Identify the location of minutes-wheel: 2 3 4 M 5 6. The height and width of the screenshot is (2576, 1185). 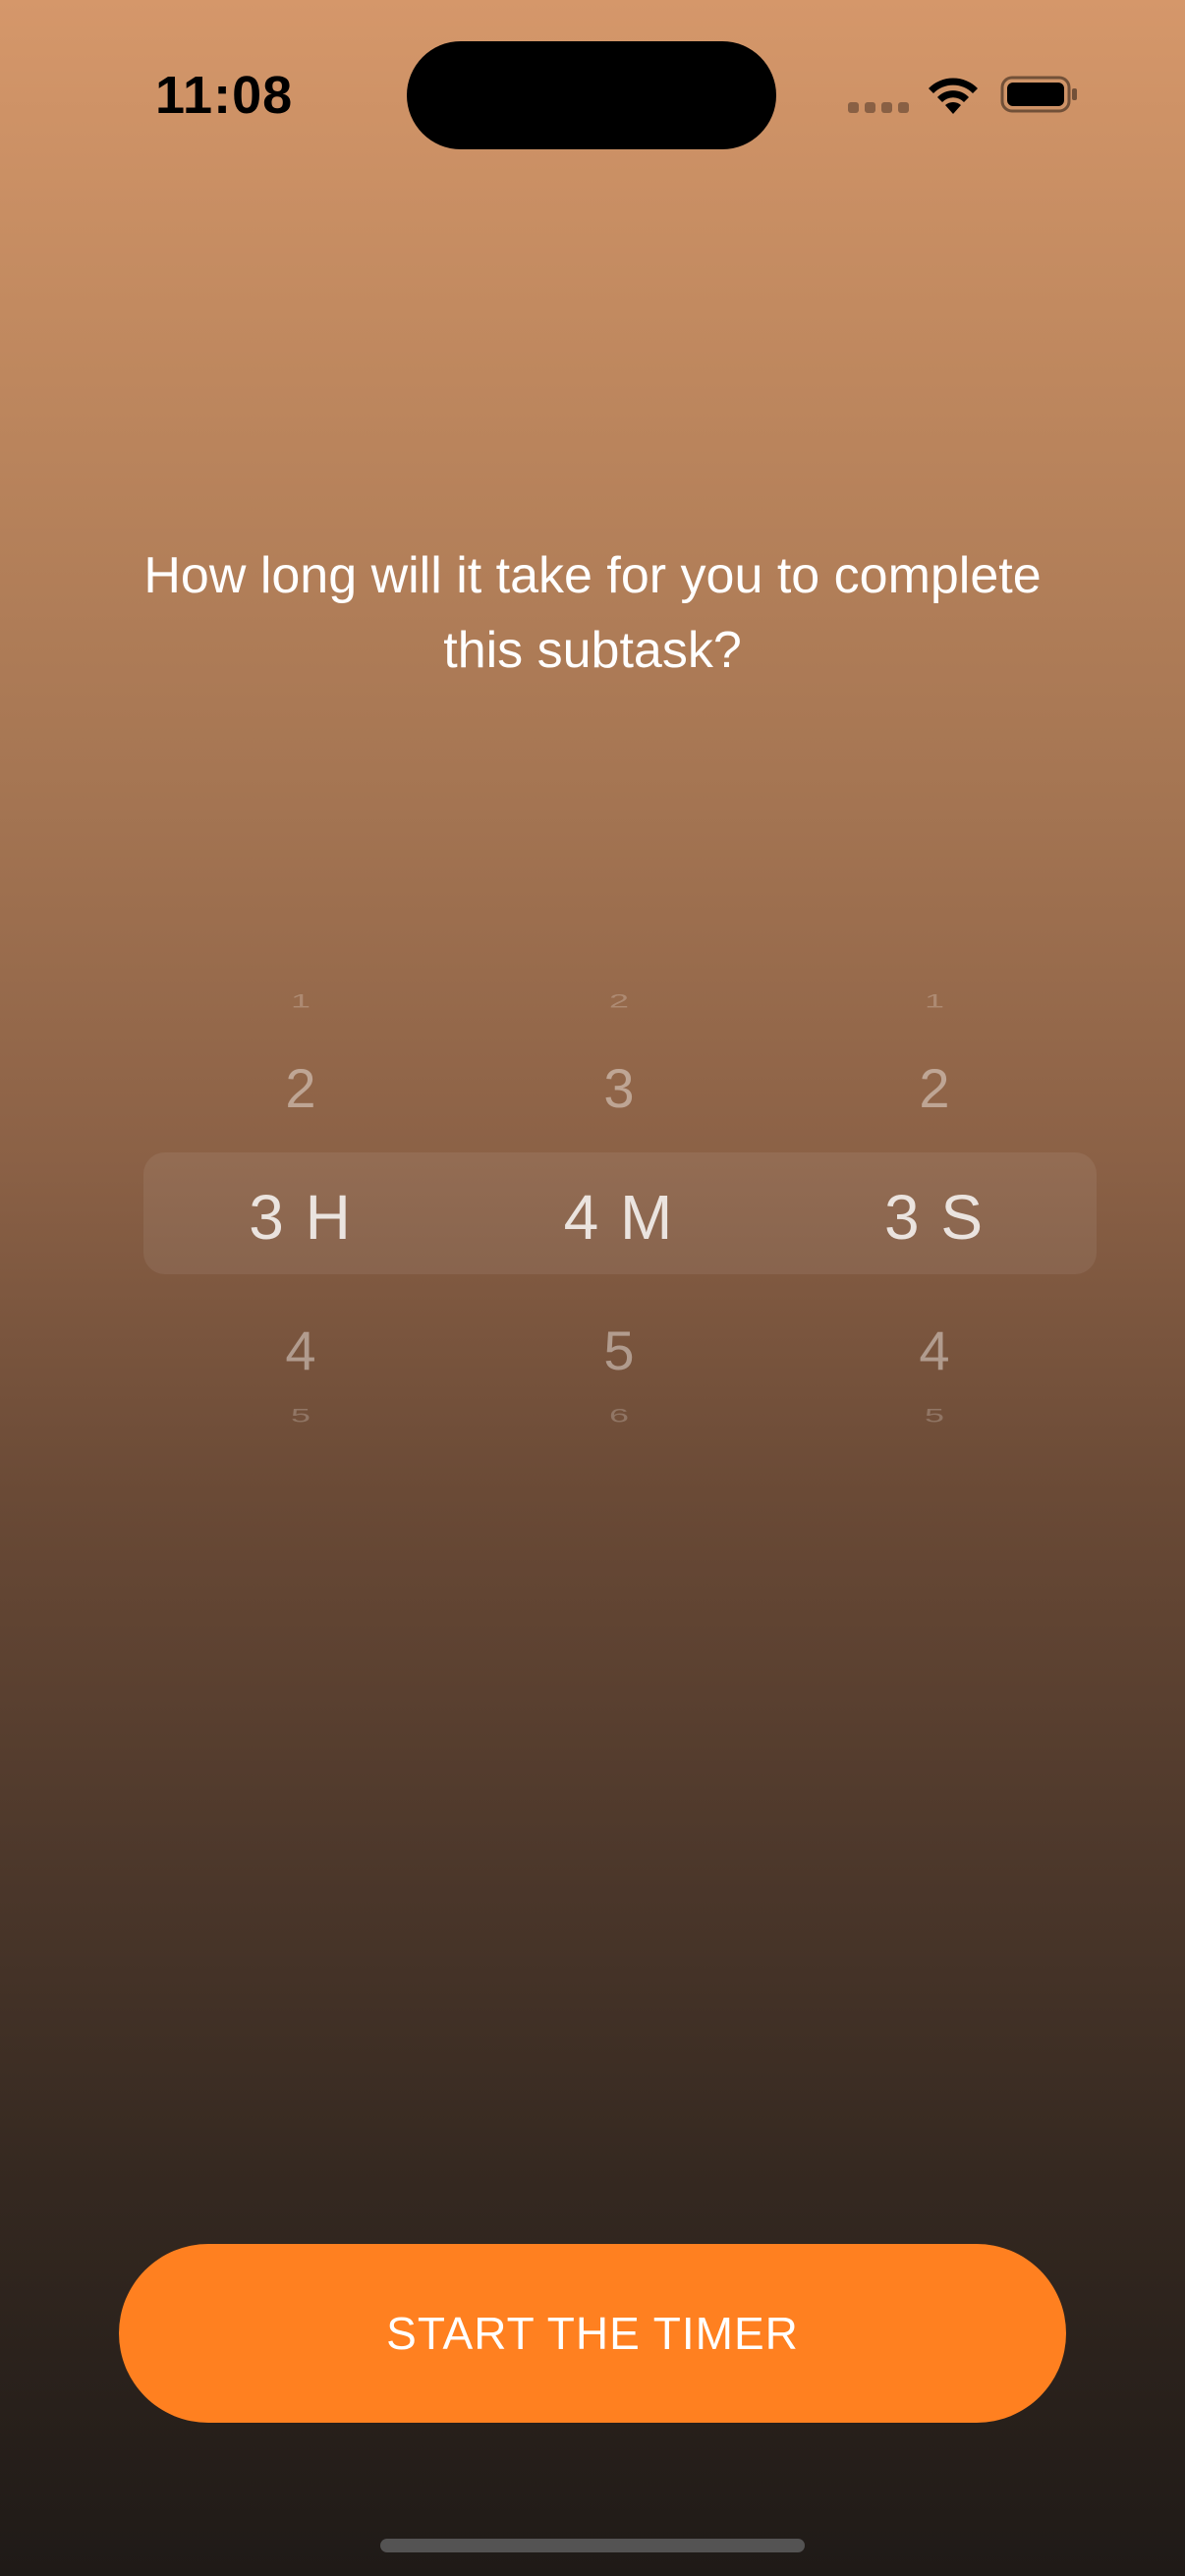
(619, 1228).